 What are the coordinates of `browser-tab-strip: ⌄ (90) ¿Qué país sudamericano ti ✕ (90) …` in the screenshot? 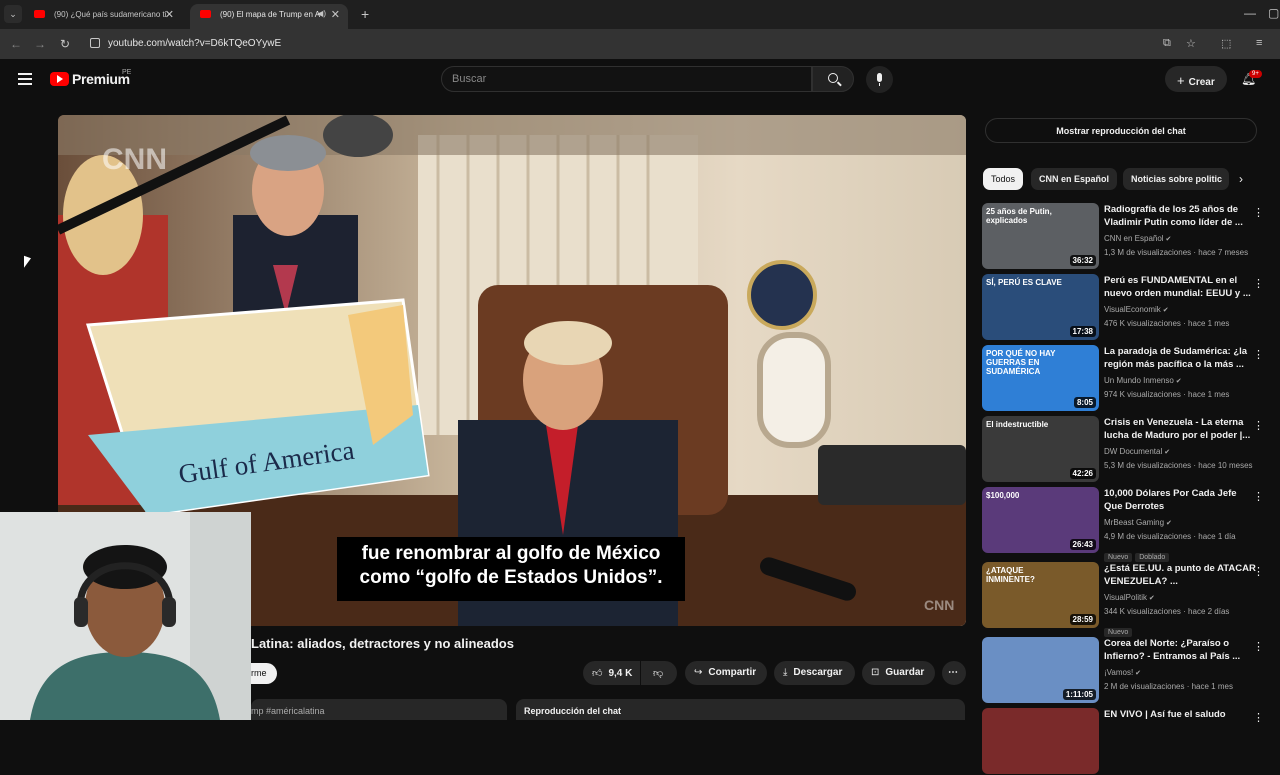 It's located at (640, 14).